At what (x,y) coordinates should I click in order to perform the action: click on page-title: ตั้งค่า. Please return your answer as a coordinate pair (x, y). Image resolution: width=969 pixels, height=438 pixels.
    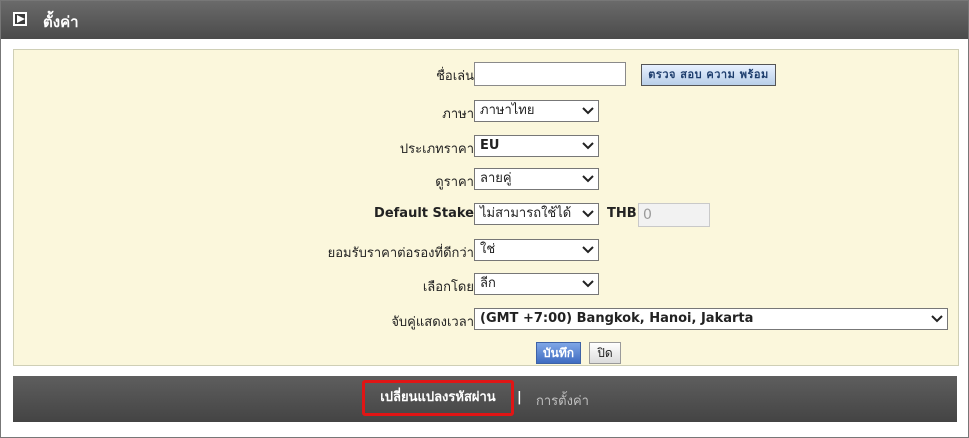
    Looking at the image, I should click on (61, 22).